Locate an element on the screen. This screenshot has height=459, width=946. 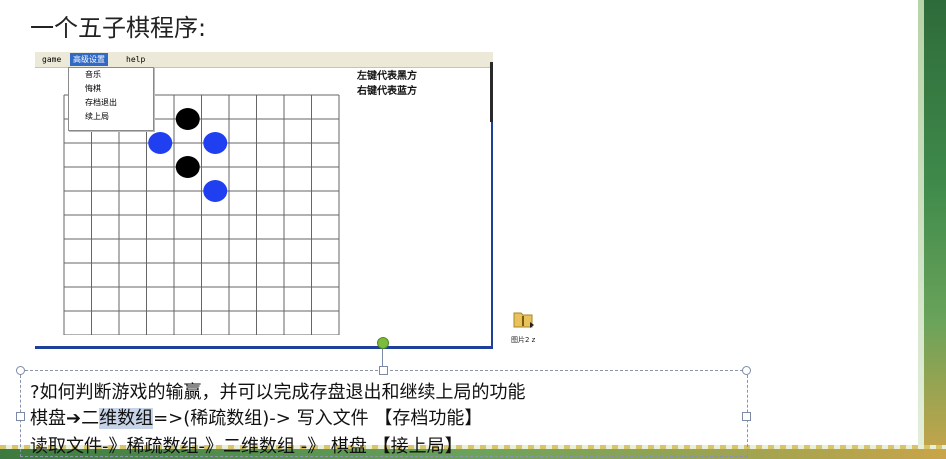
text-line-2: 棋盘➔二维数组=>(稀疏数组)-> 写入文件 【存档功能】 is located at coordinates (256, 417).